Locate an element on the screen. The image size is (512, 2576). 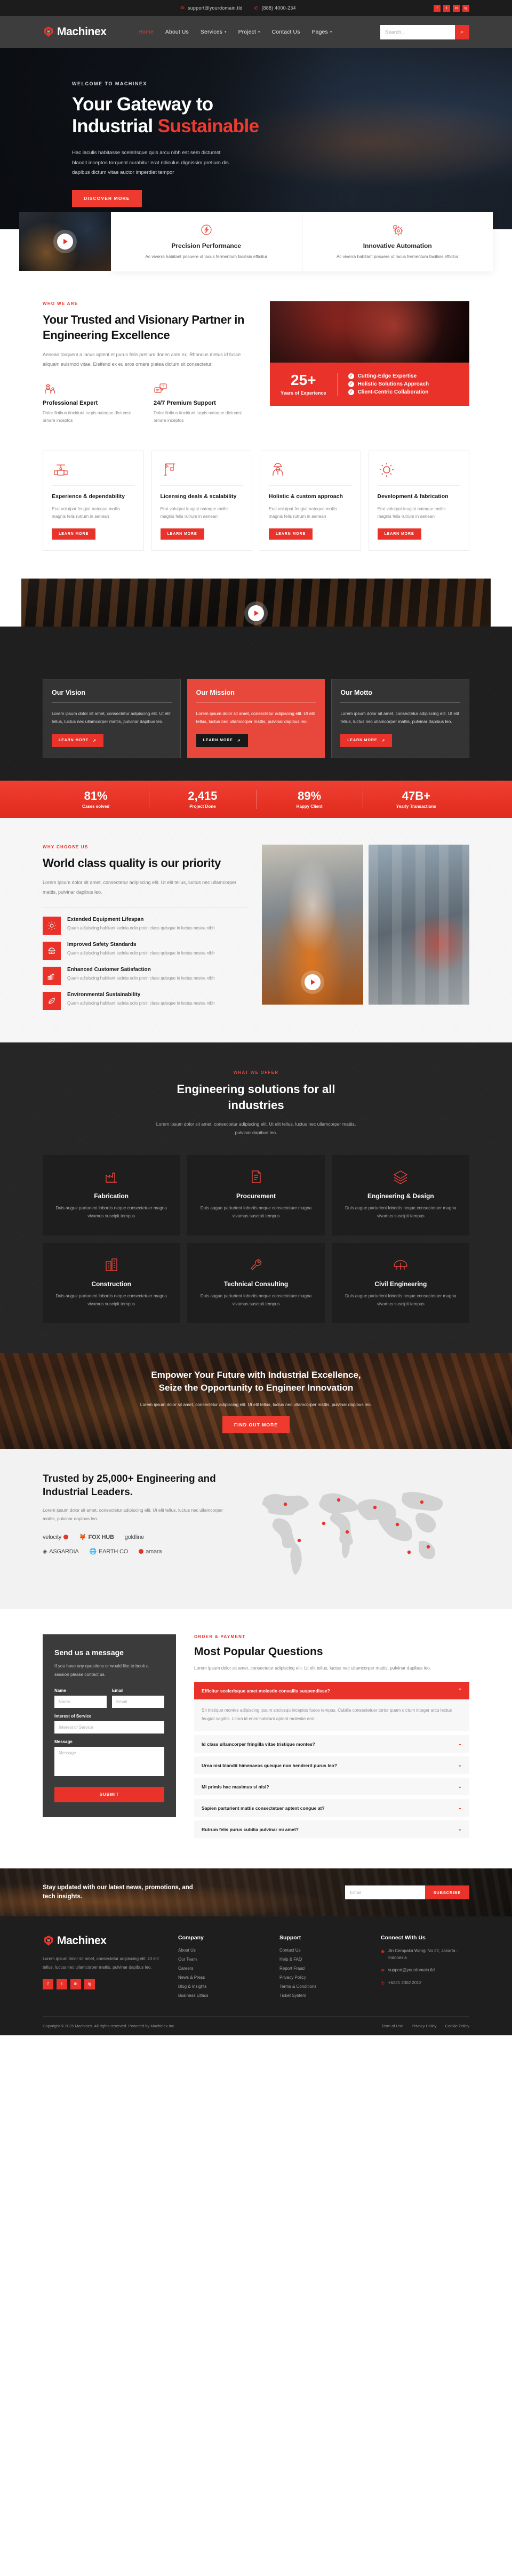
cookie-policy-link: Cookie Policy is located at coordinates (457, 2026).